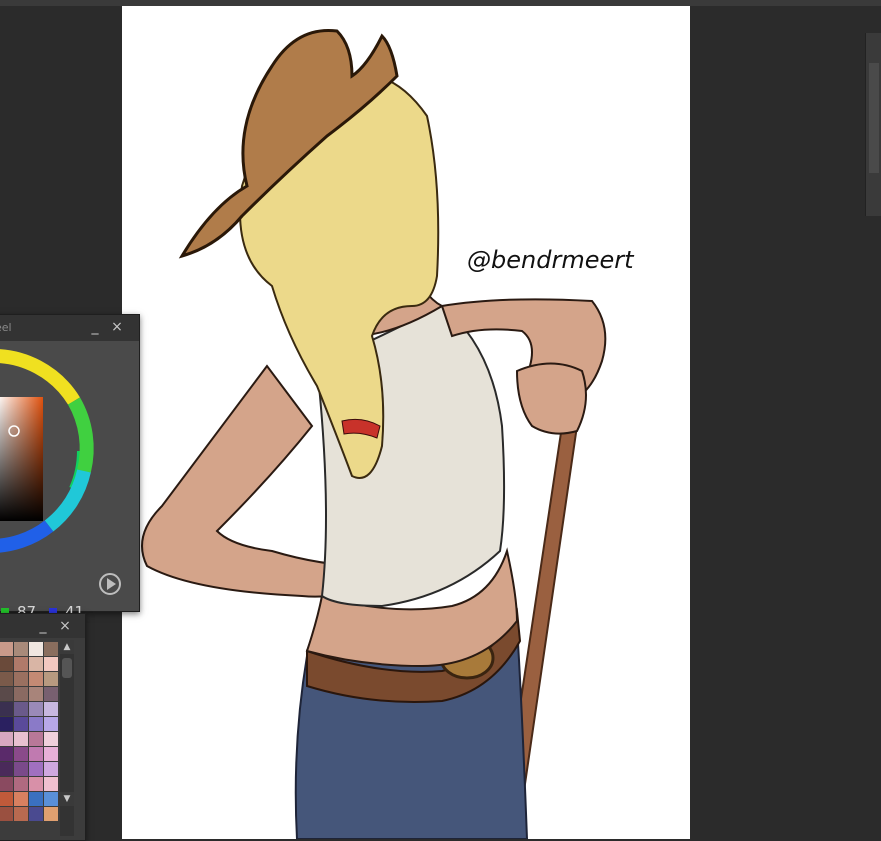 This screenshot has width=881, height=841. What do you see at coordinates (117, 327) in the screenshot?
I see `close-button: ×` at bounding box center [117, 327].